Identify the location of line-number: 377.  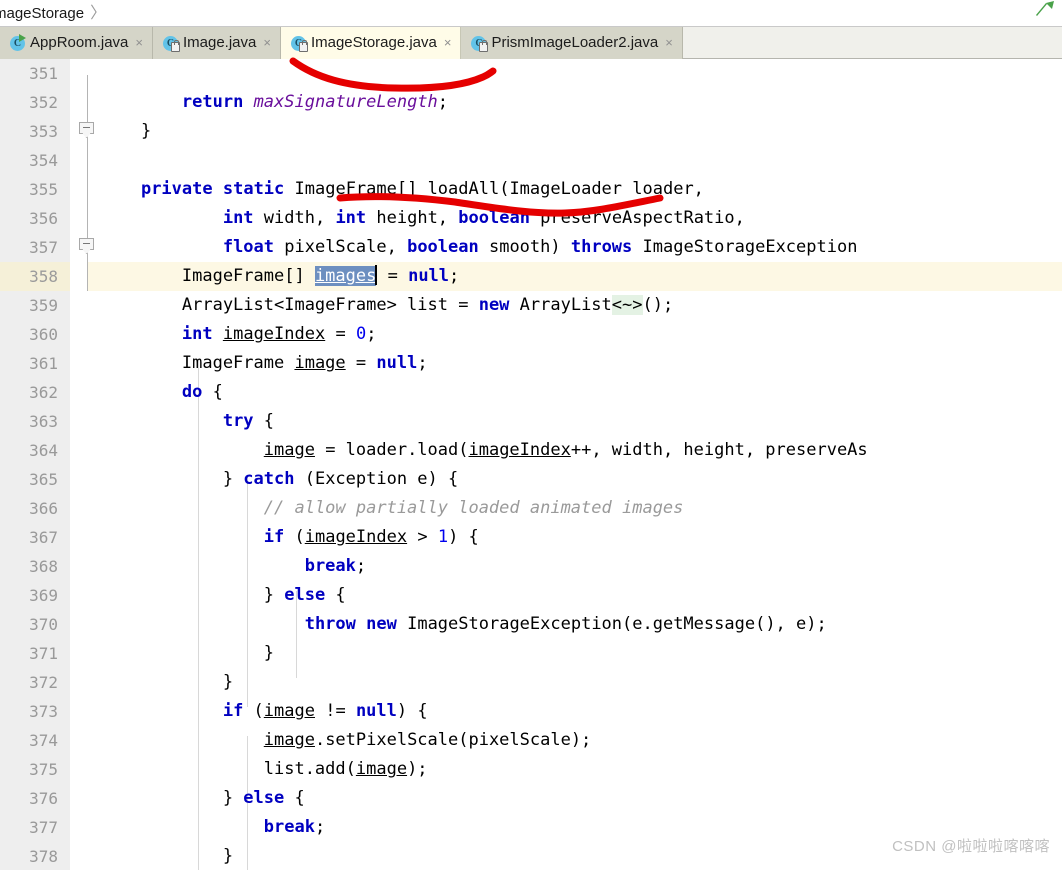
(43, 827).